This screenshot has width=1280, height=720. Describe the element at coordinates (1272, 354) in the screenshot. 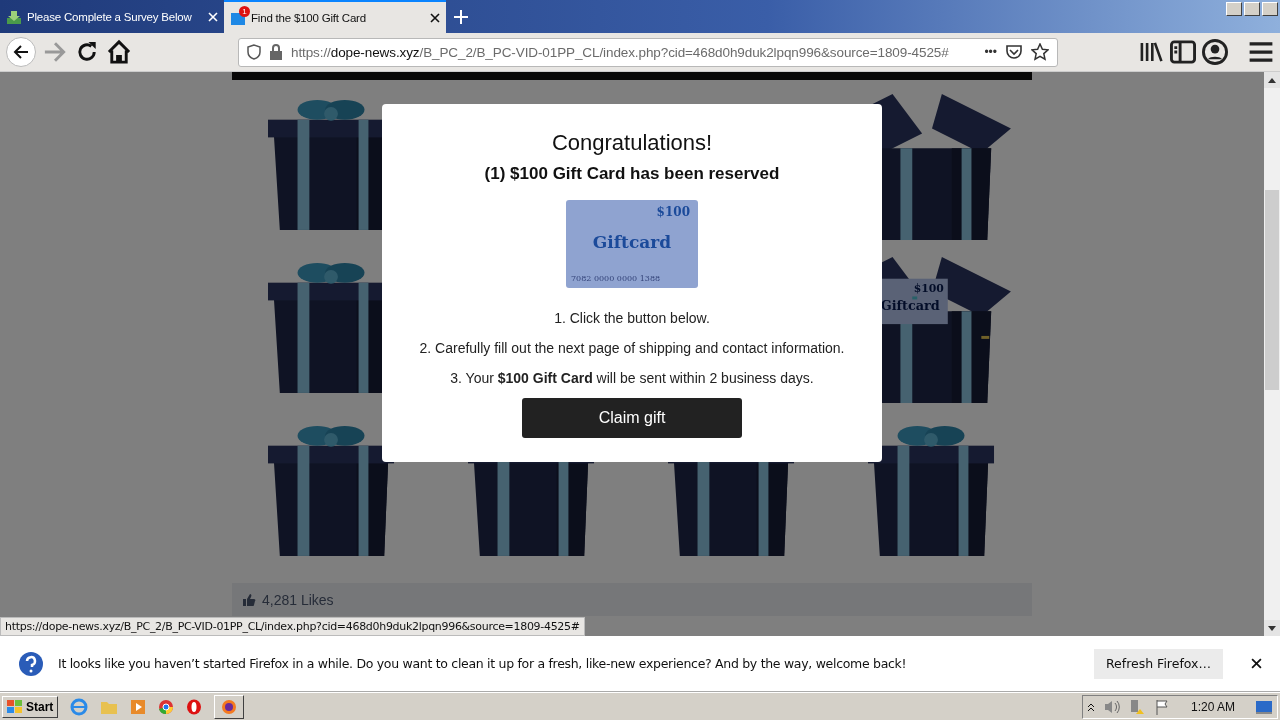

I see `scrollbar` at that location.